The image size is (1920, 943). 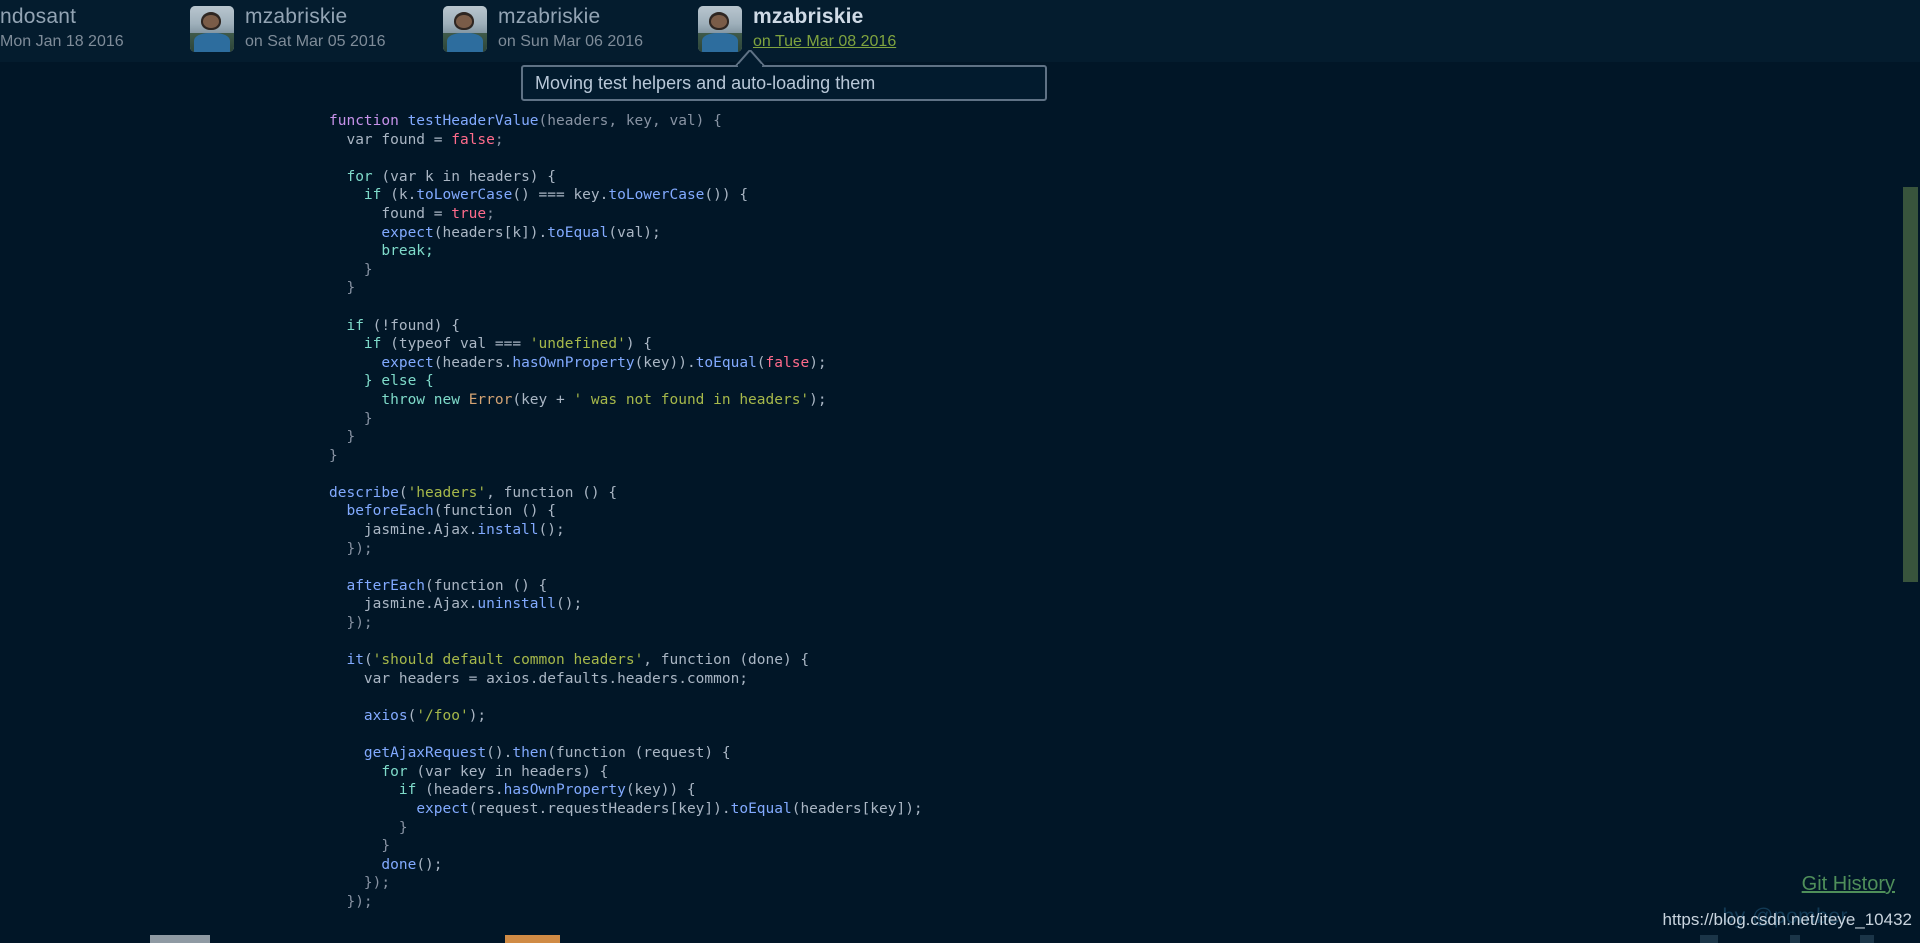 What do you see at coordinates (315, 42) in the screenshot?
I see `commit-date: on Sat Mar 05 2016` at bounding box center [315, 42].